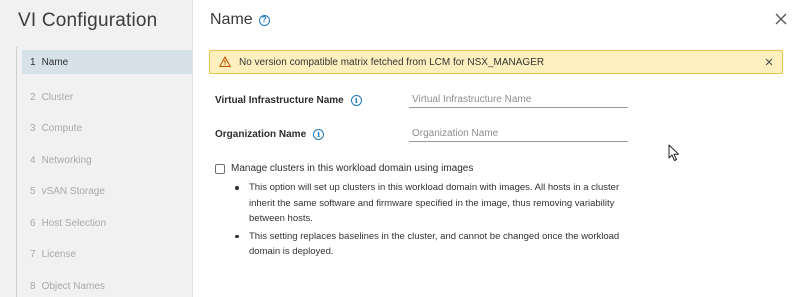 This screenshot has width=798, height=297. What do you see at coordinates (781, 19) in the screenshot?
I see `close-icon` at bounding box center [781, 19].